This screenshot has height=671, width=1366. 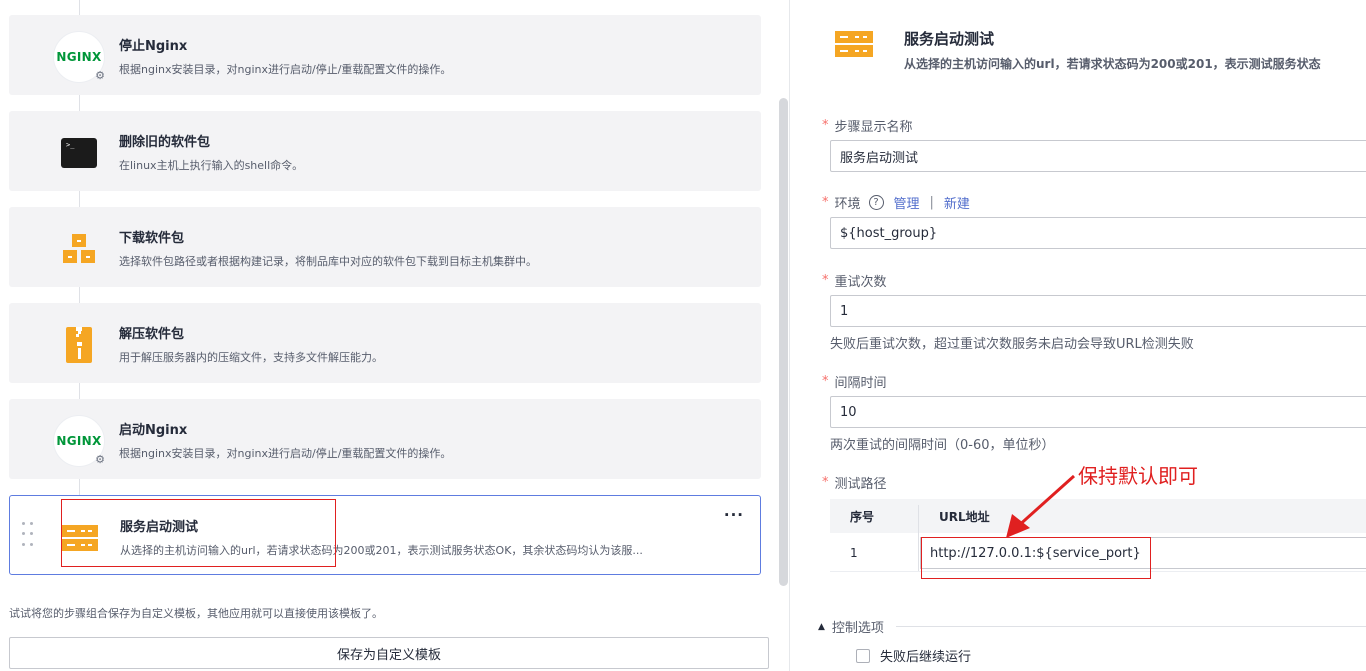 What do you see at coordinates (196, 613) in the screenshot?
I see `template-hint: 试试将您的步骤组合保存为自定义模板，其他应用就可以直接使用该模板了。` at bounding box center [196, 613].